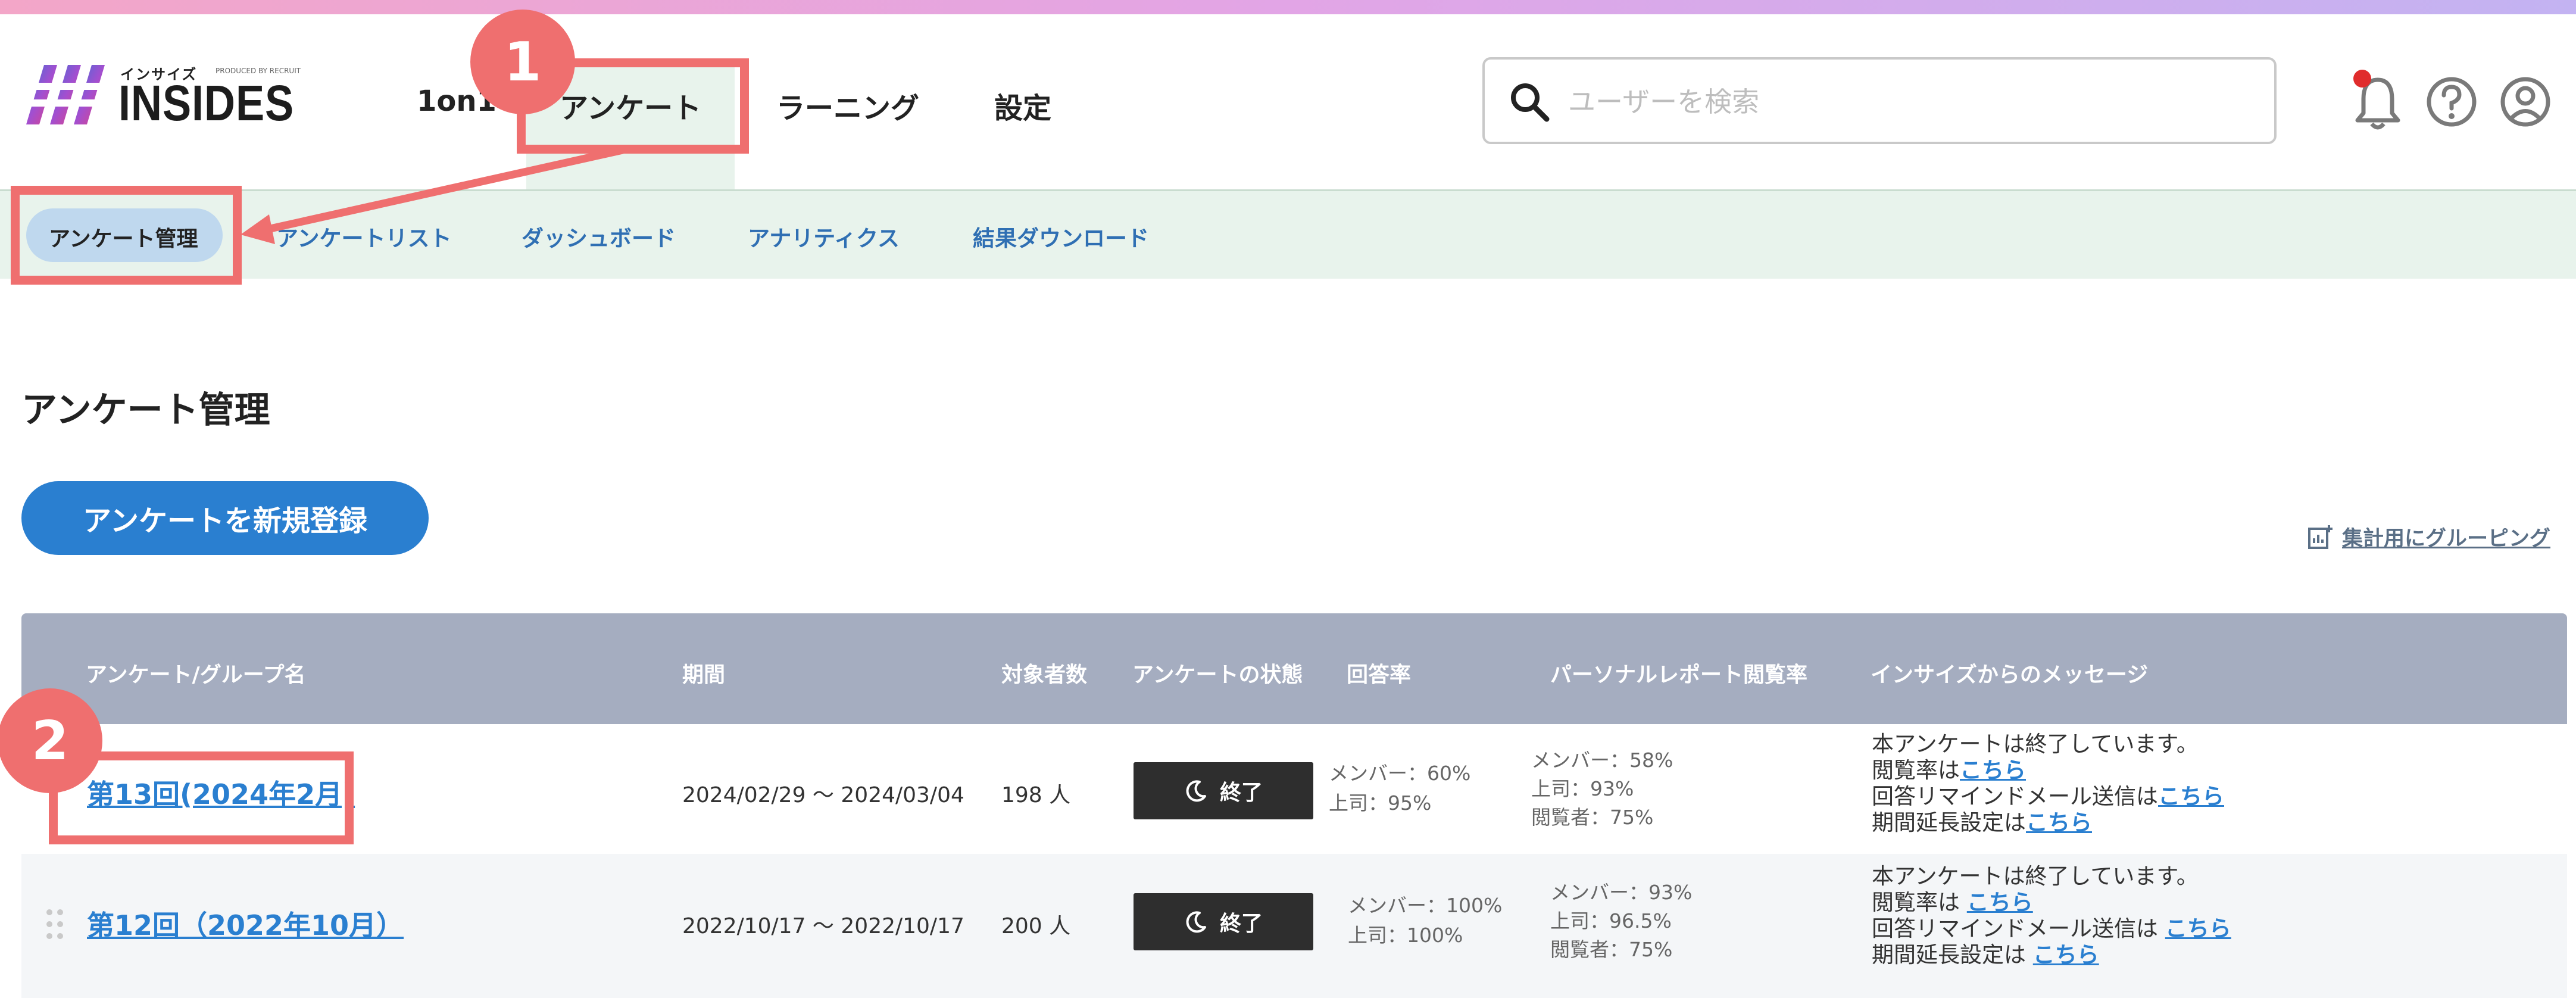 The height and width of the screenshot is (998, 2576). Describe the element at coordinates (1910, 102) in the screenshot. I see `search-input` at that location.